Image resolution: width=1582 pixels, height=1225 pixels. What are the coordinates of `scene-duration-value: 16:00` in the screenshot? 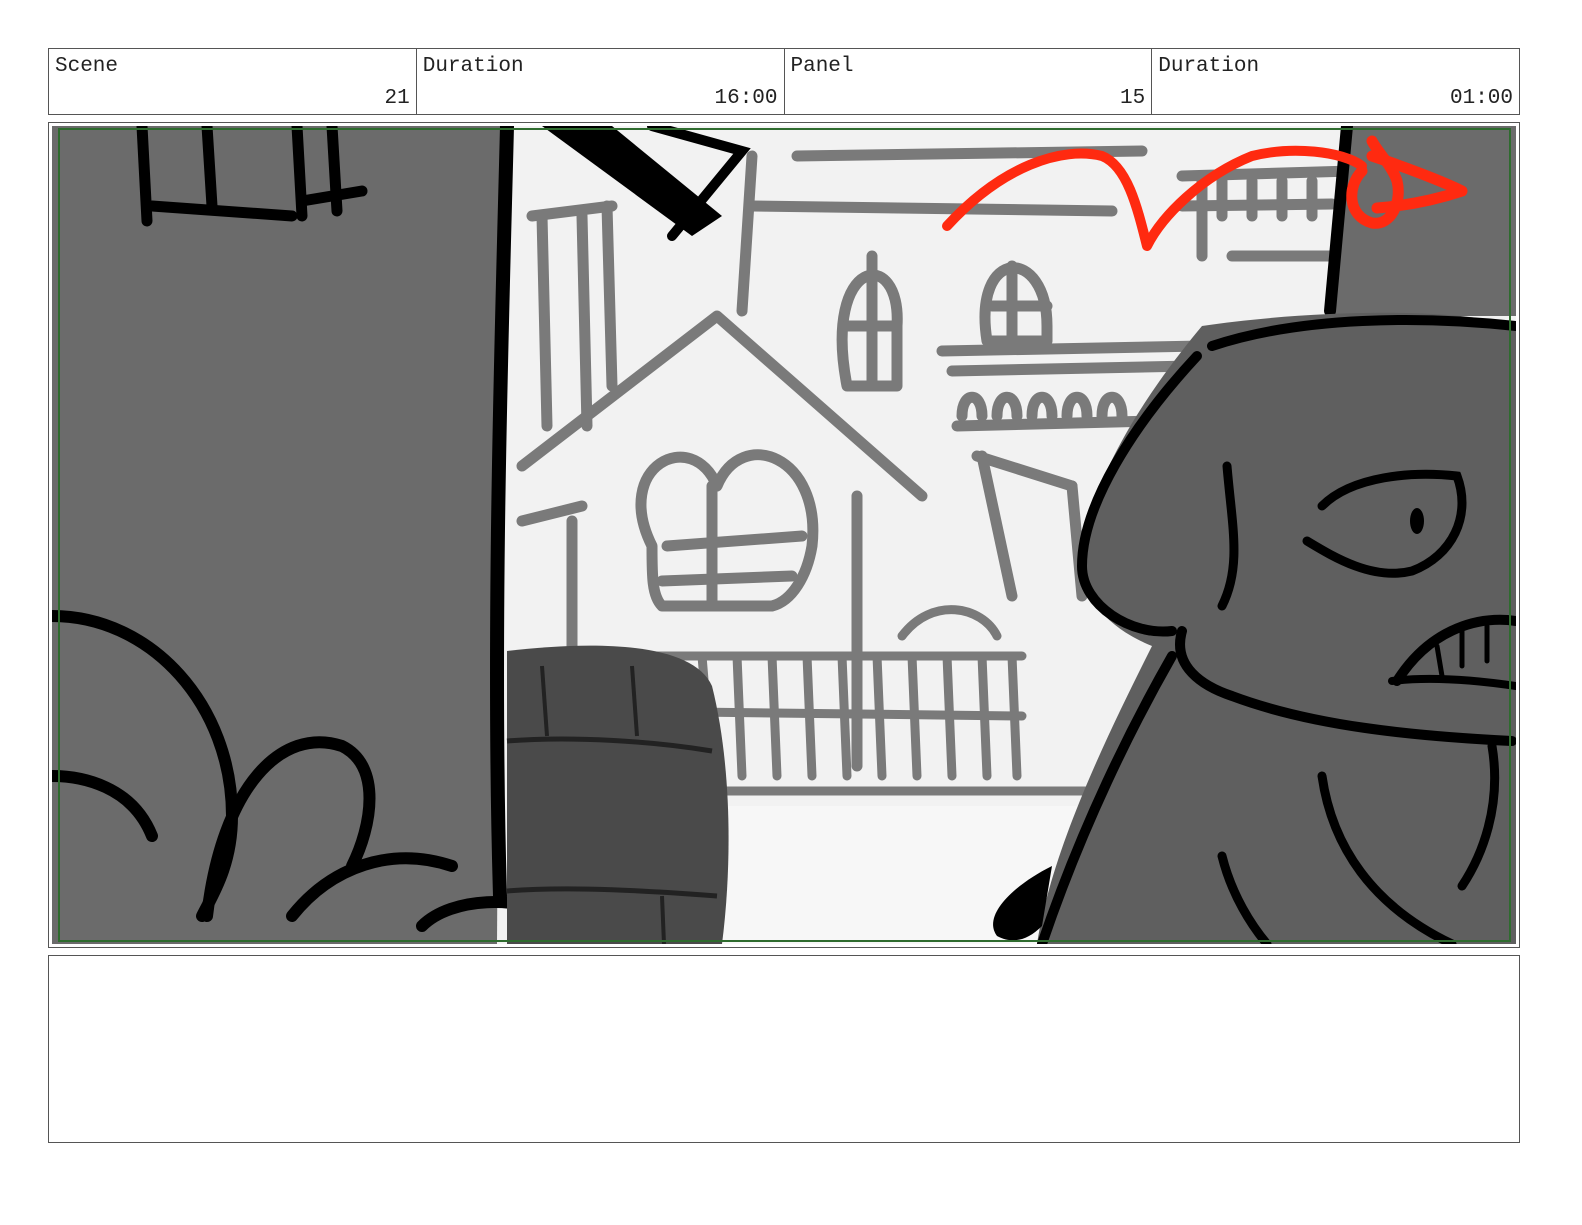 It's located at (746, 98).